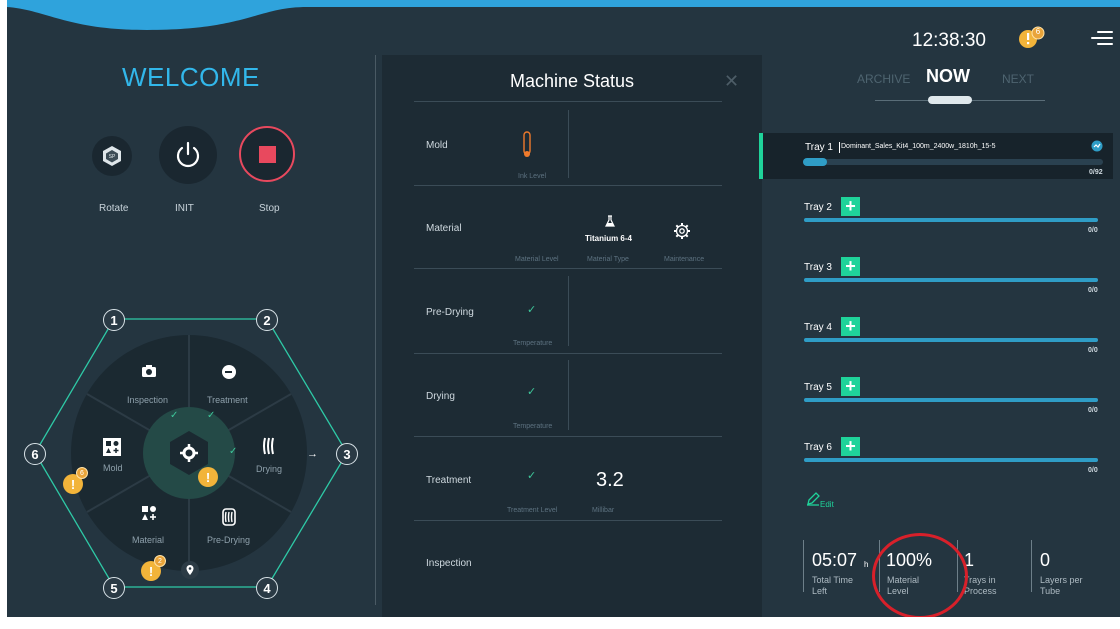 The height and width of the screenshot is (629, 1120). I want to click on material-icon, so click(149, 513).